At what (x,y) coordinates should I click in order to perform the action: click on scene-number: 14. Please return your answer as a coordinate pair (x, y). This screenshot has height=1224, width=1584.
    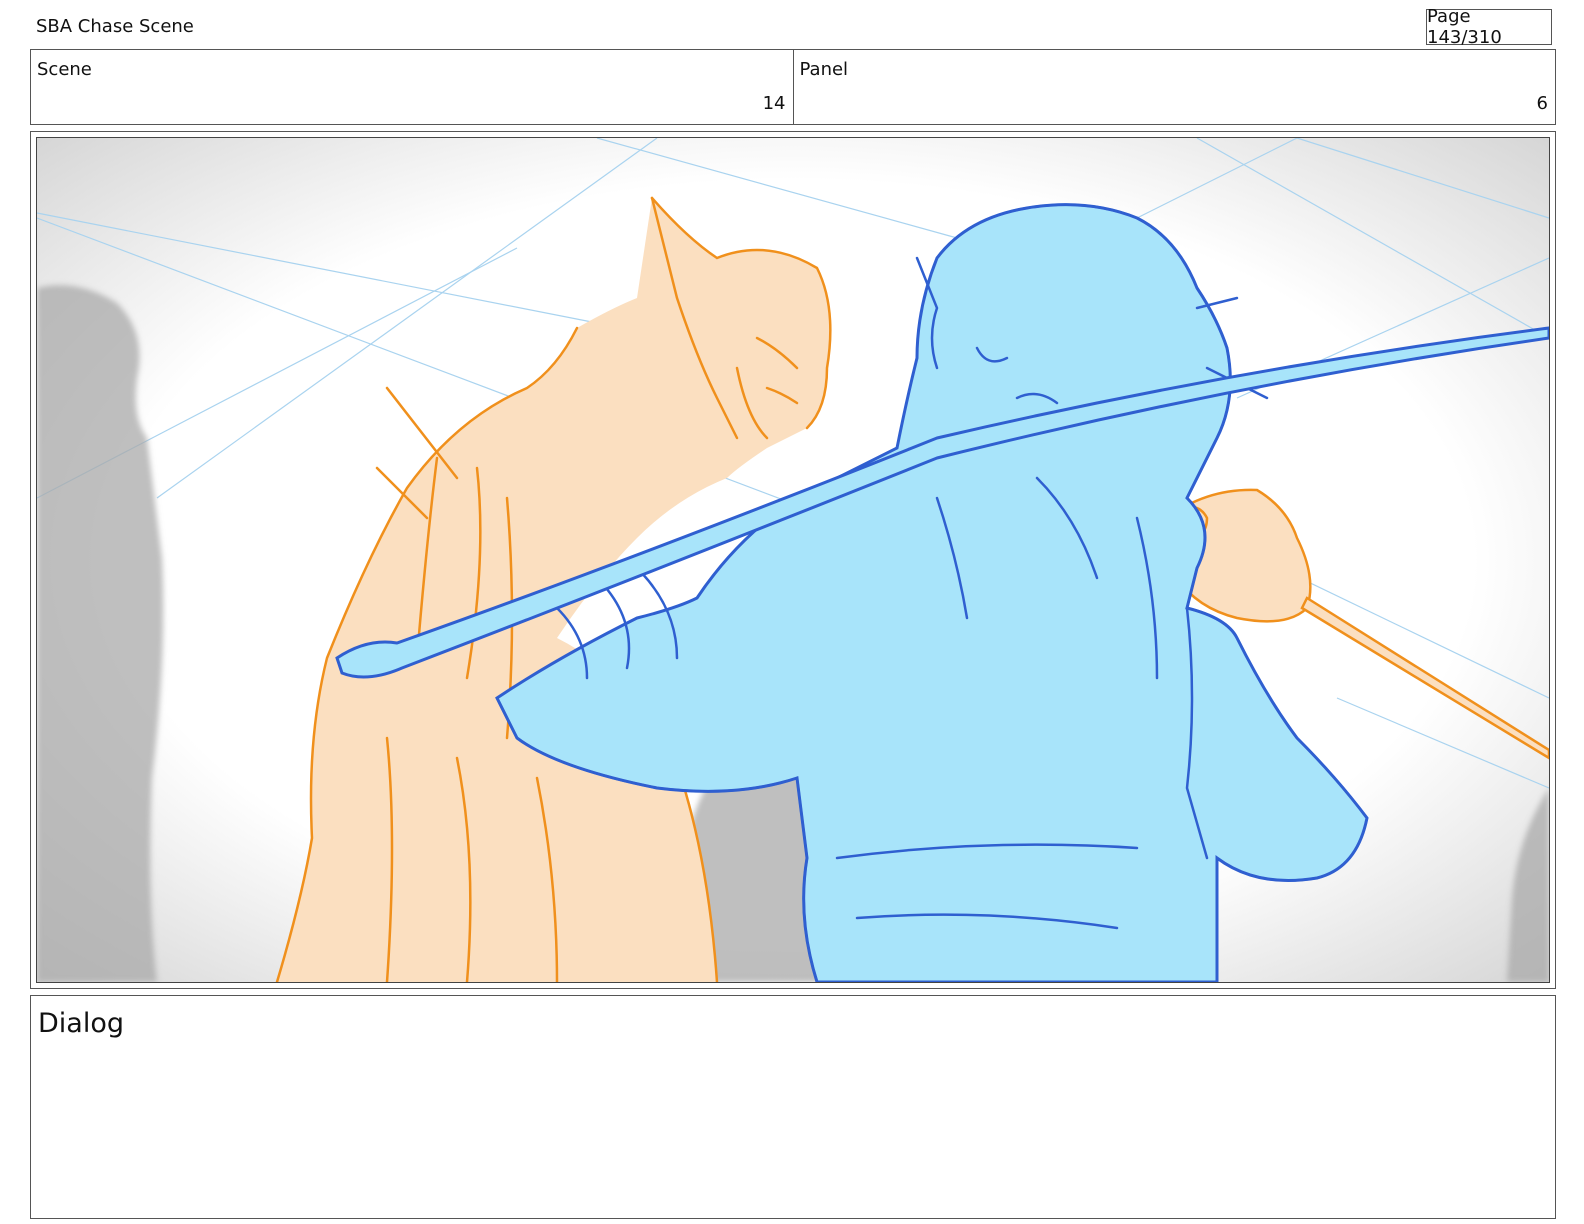
    Looking at the image, I should click on (774, 103).